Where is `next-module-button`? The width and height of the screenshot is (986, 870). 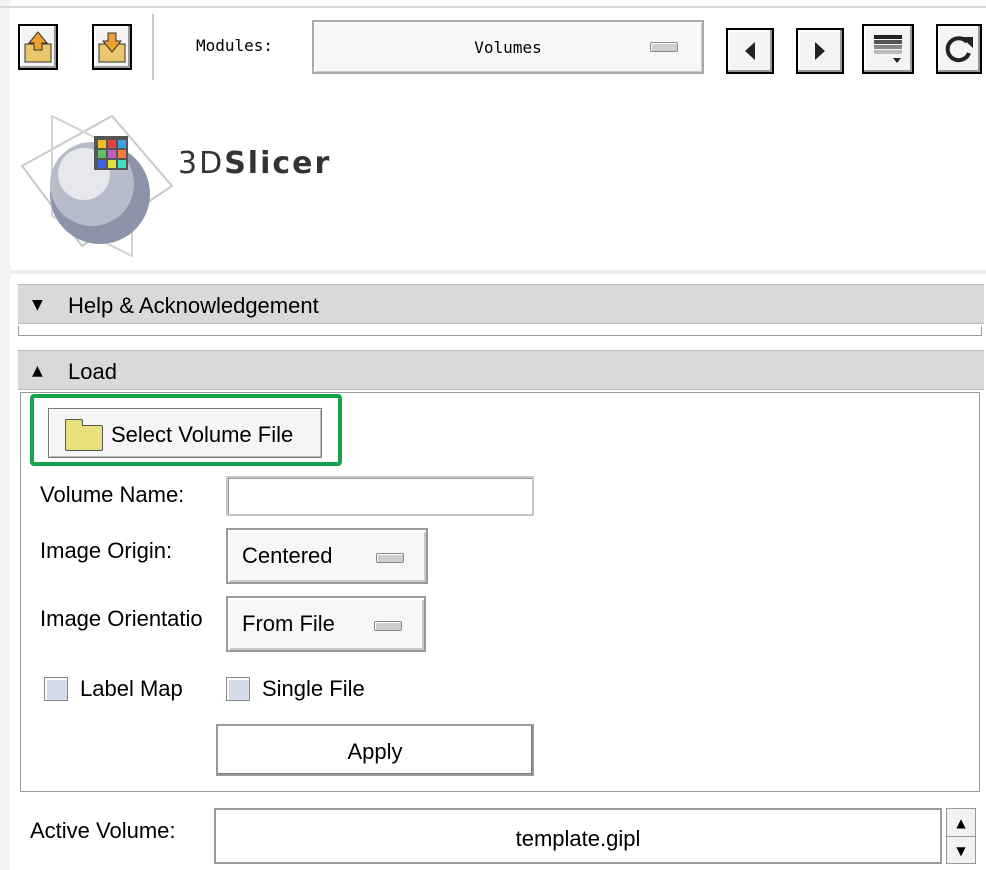
next-module-button is located at coordinates (820, 51).